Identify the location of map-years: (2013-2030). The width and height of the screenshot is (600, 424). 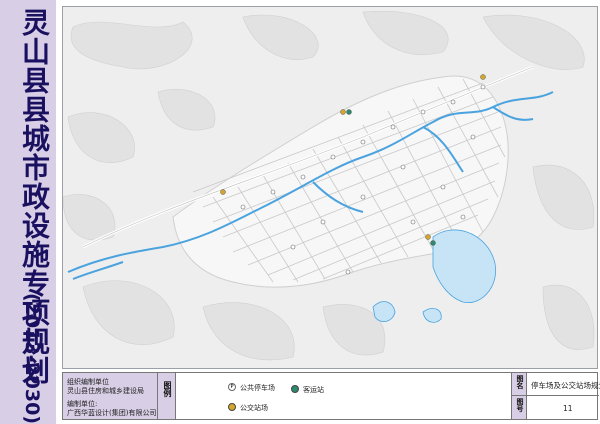
(32, 358).